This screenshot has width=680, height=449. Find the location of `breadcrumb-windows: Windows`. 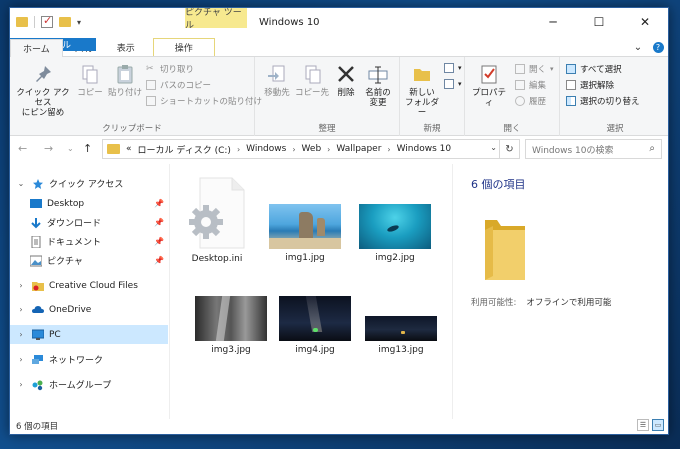

breadcrumb-windows: Windows is located at coordinates (266, 149).